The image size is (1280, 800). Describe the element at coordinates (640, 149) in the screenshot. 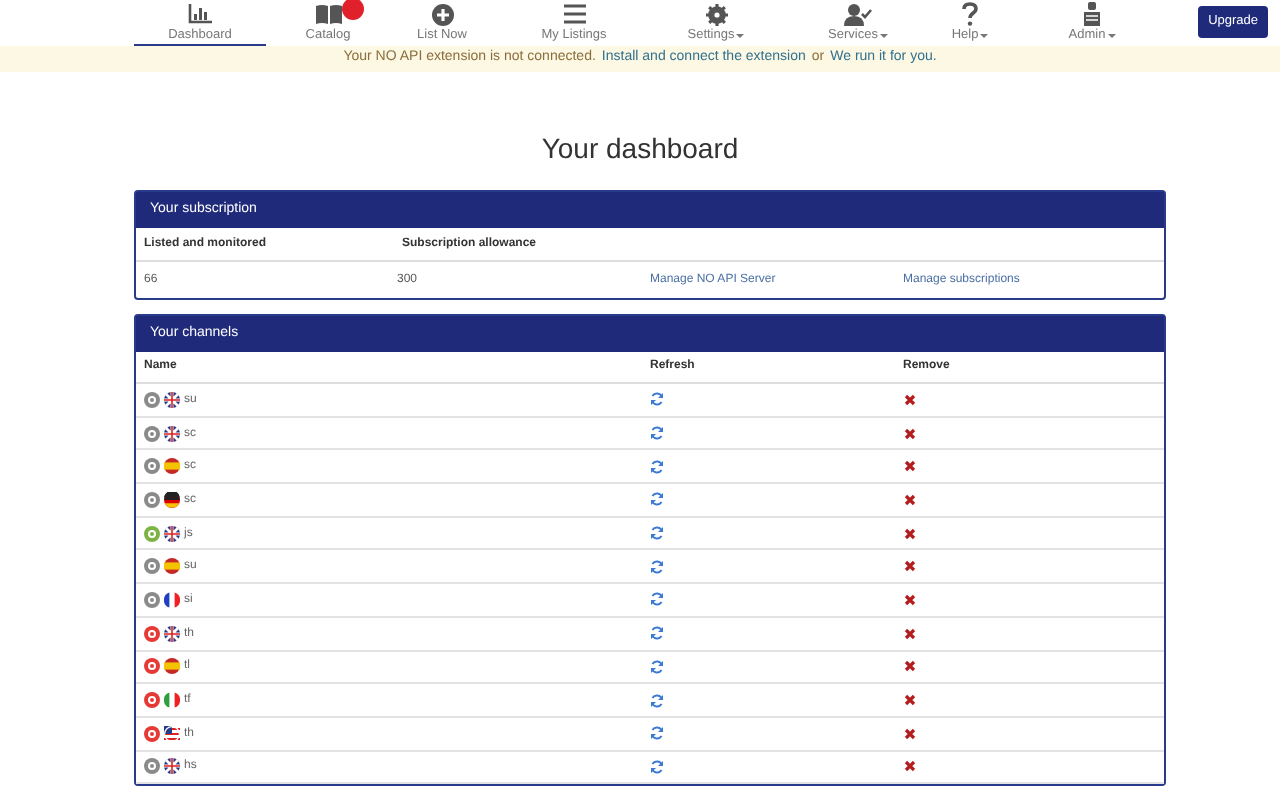

I see `page-title: Your dashboard` at that location.